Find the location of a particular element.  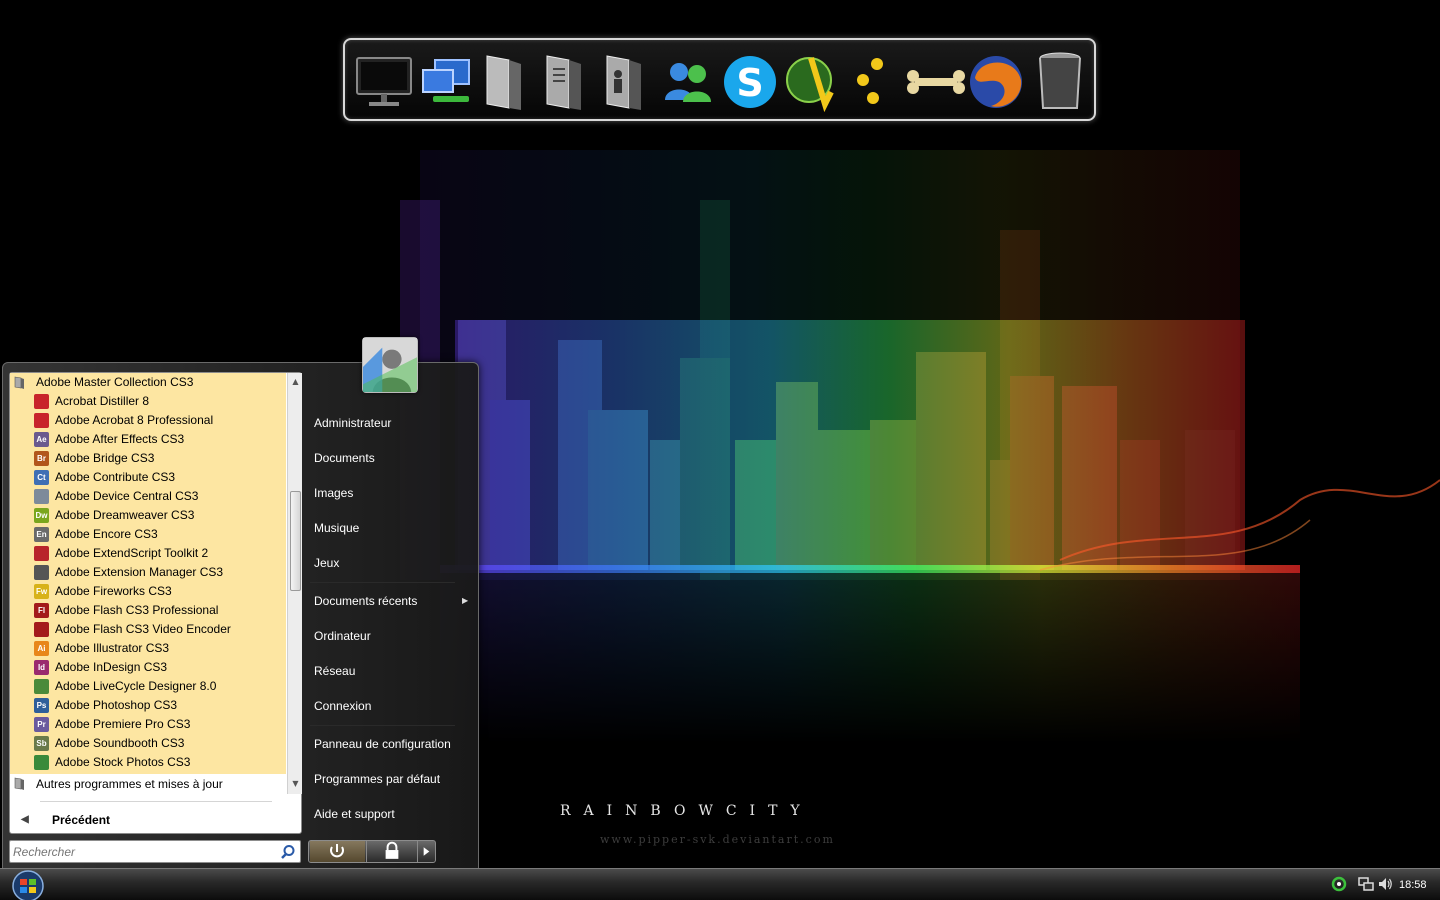

program-list-item: Adobe Extension Manager CS3 is located at coordinates (148, 572).